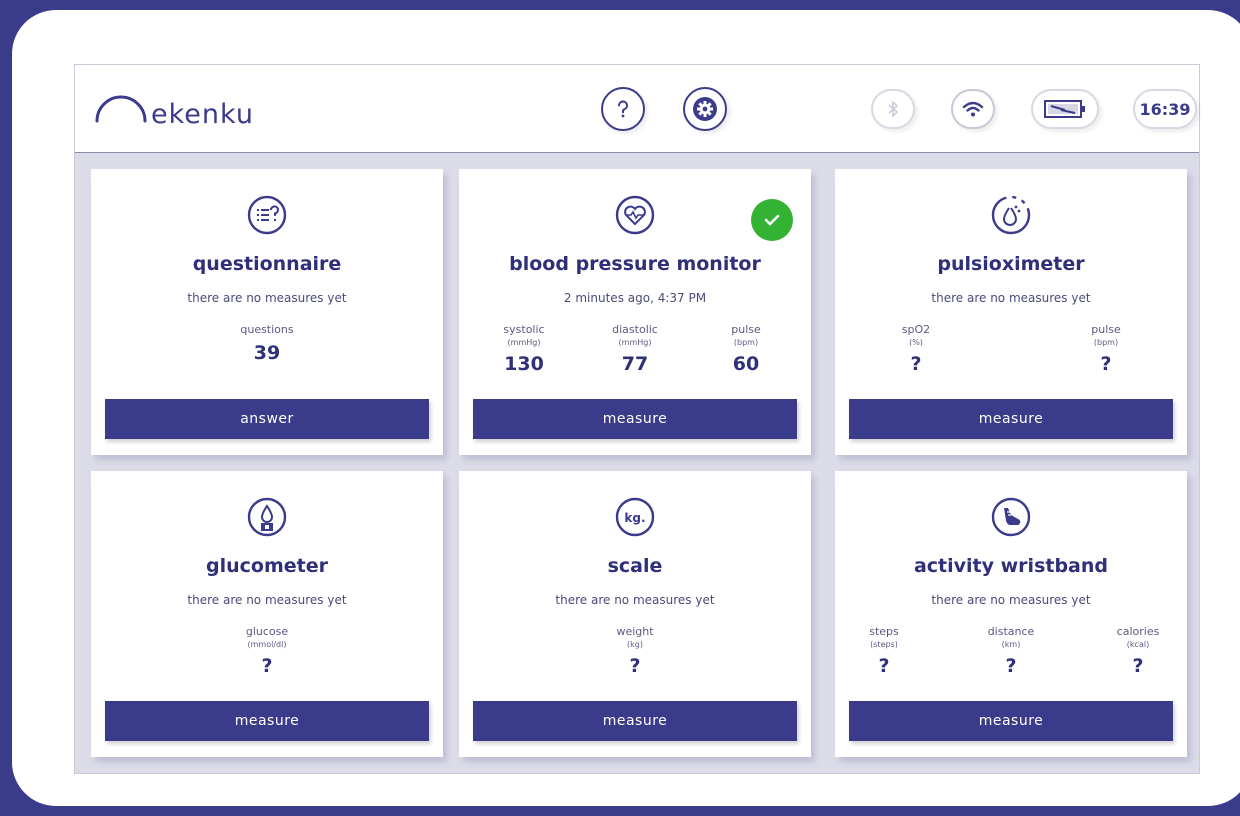 This screenshot has width=1240, height=816. What do you see at coordinates (884, 644) in the screenshot?
I see `metric-unit: (steps)` at bounding box center [884, 644].